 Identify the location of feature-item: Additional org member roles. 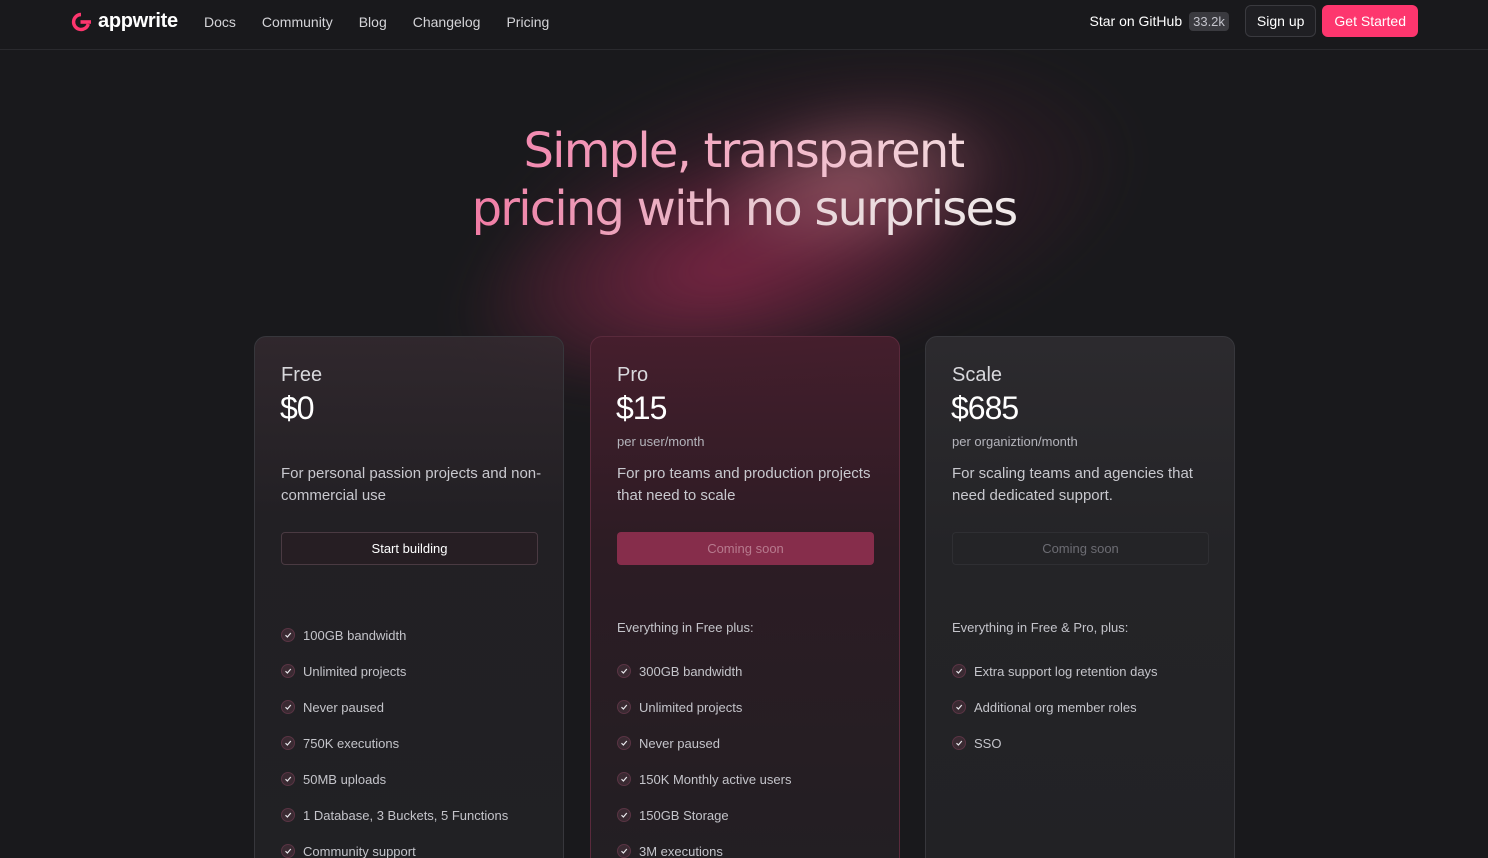
(1083, 707).